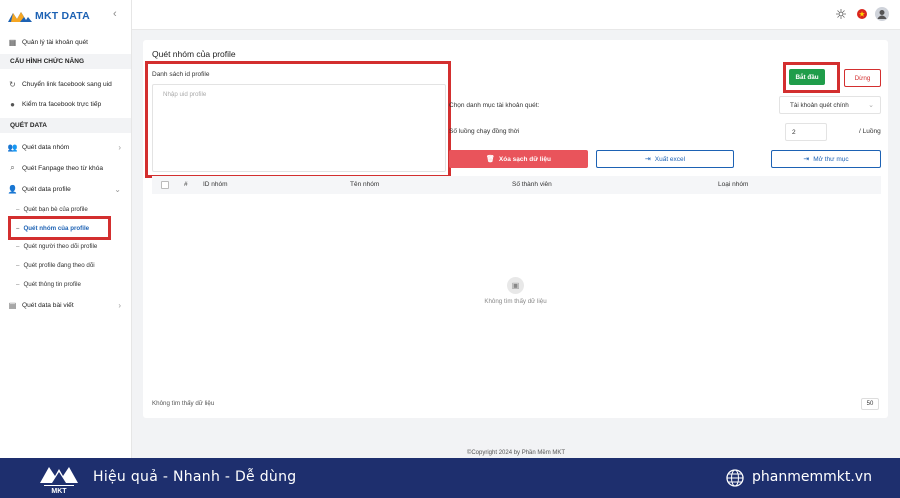 The image size is (900, 498). What do you see at coordinates (882, 14) in the screenshot?
I see `avatar` at bounding box center [882, 14].